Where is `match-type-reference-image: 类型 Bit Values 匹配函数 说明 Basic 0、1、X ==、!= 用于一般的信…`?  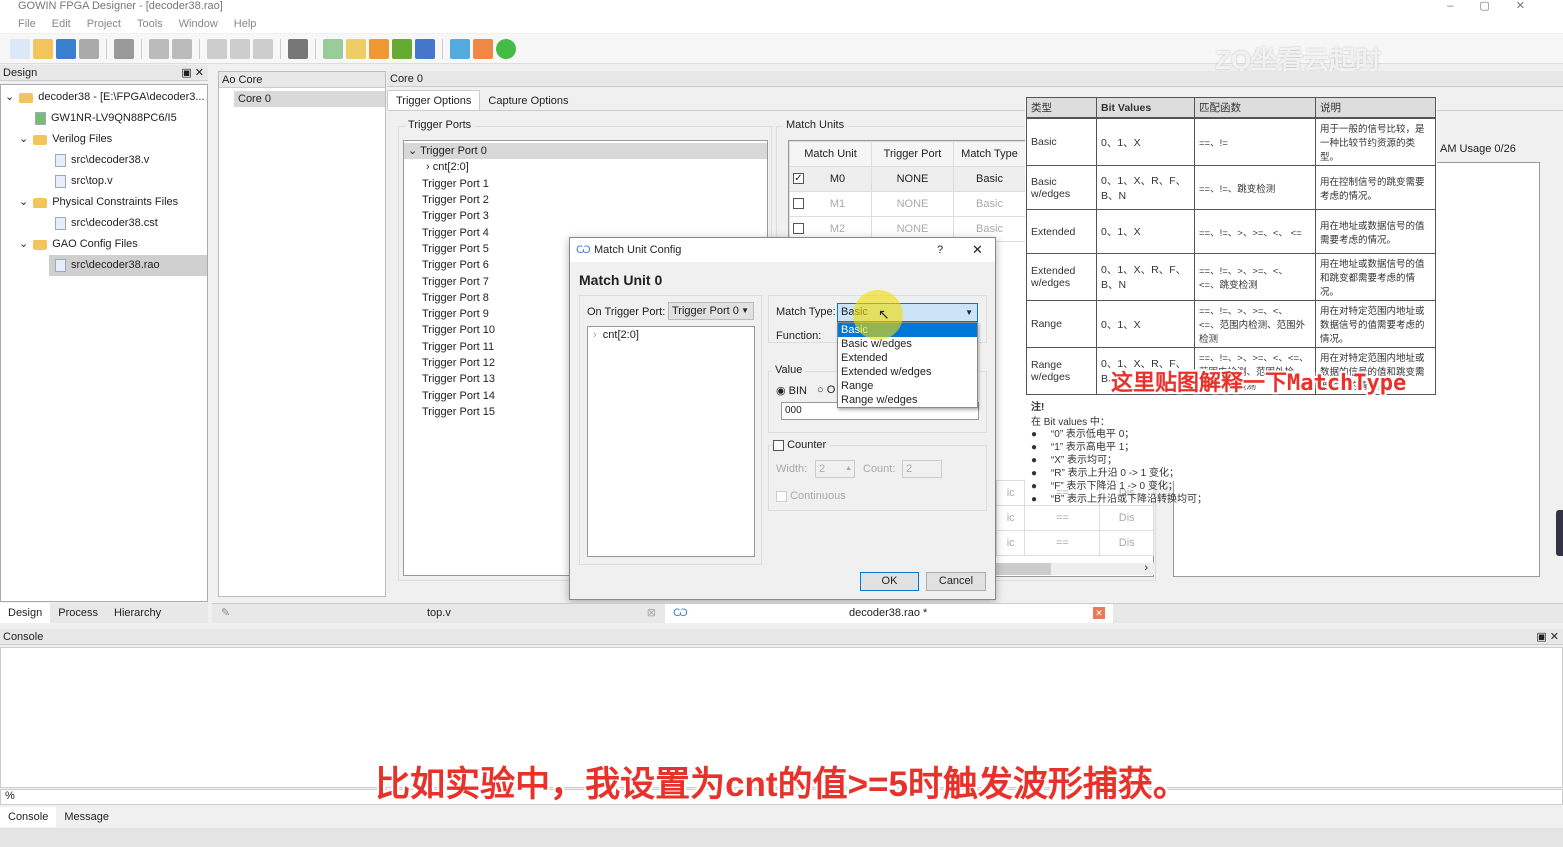
match-type-reference-image: 类型 Bit Values 匹配函数 说明 Basic 0、1、X ==、!= 用于一般的信… is located at coordinates (1231, 301).